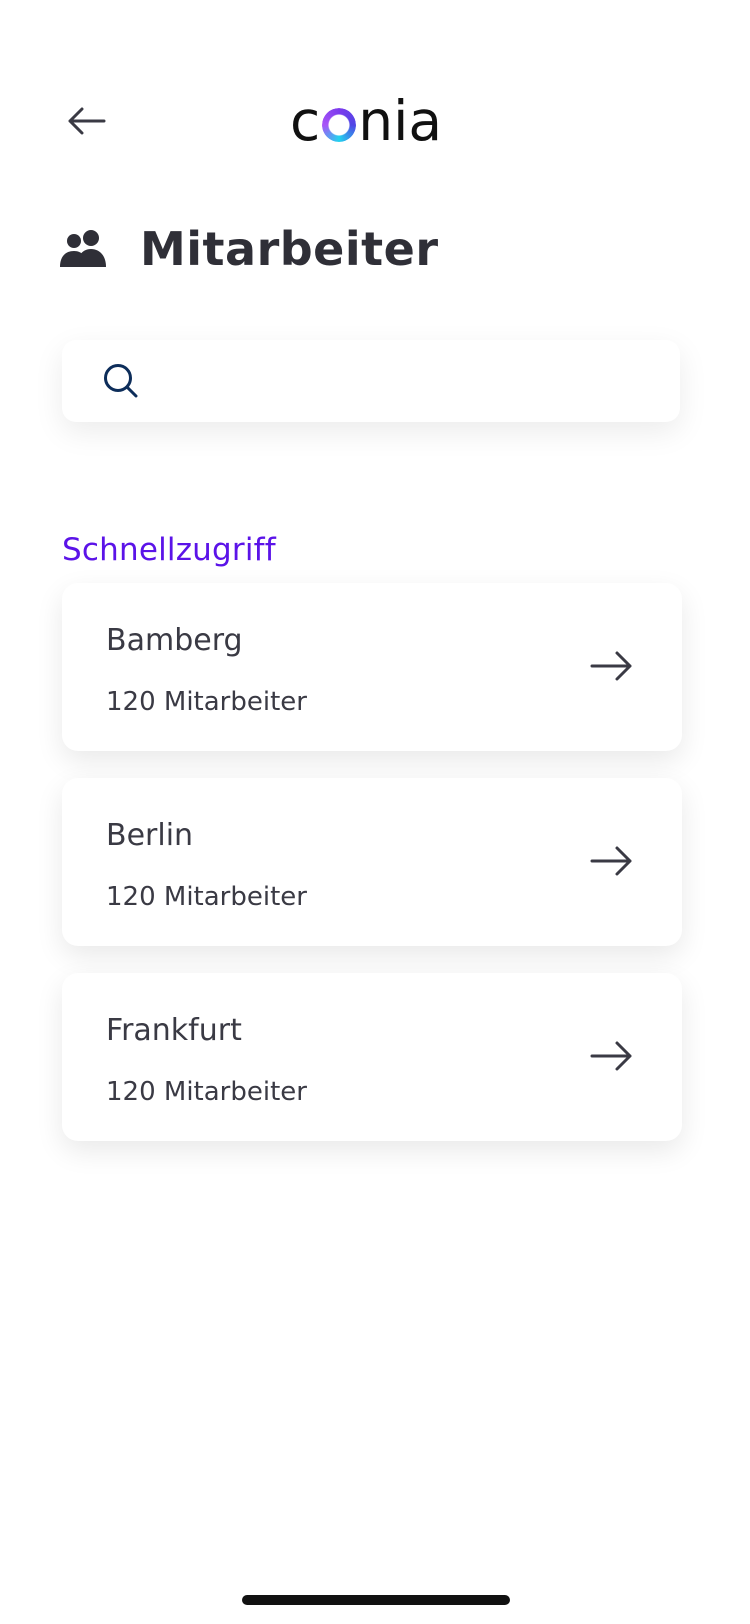 This screenshot has height=1624, width=750. What do you see at coordinates (400, 120) in the screenshot?
I see `logo-text-end: nia` at bounding box center [400, 120].